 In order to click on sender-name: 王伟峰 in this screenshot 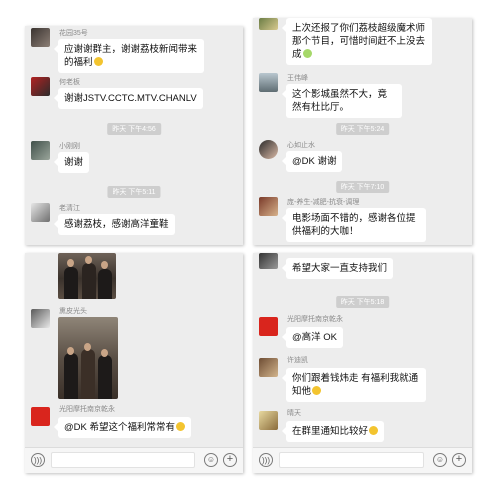, I will do `click(297, 78)`.